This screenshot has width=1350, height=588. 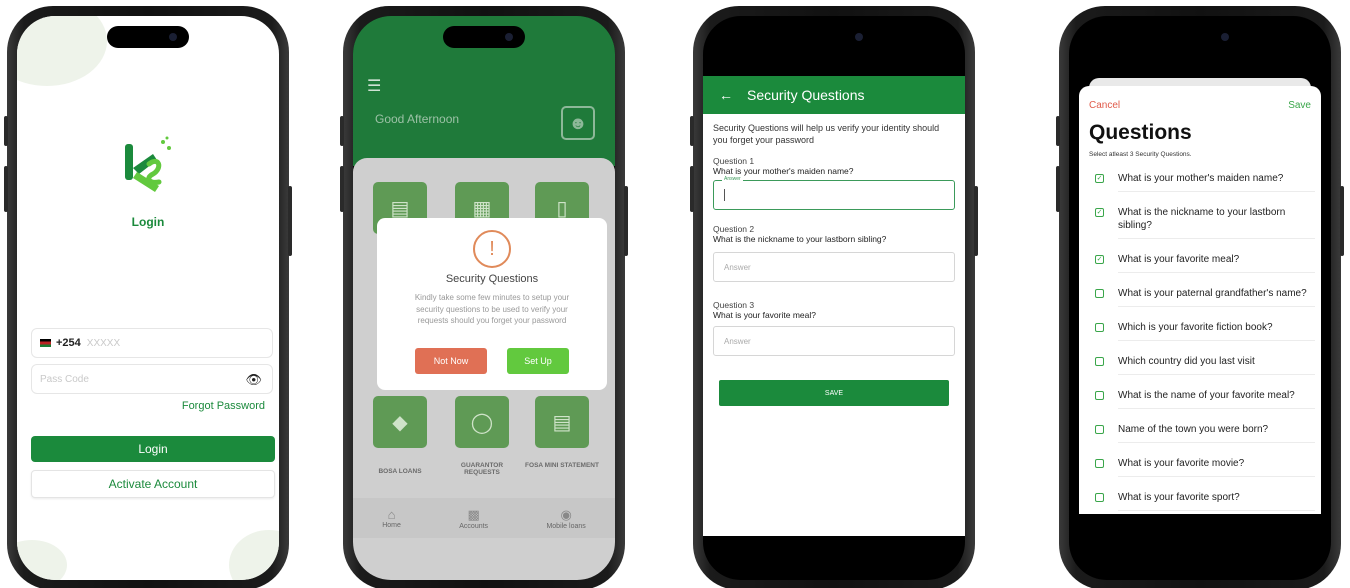 What do you see at coordinates (492, 249) in the screenshot?
I see `warning-icon: !` at bounding box center [492, 249].